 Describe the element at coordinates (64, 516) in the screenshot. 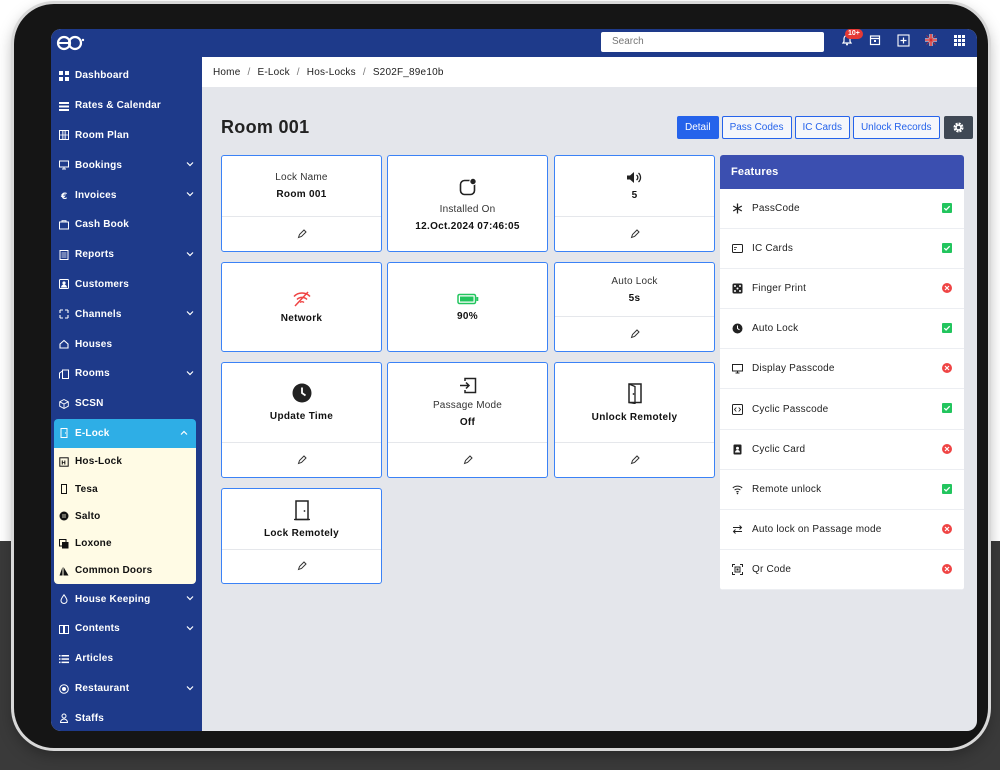

I see `salto-icon` at that location.